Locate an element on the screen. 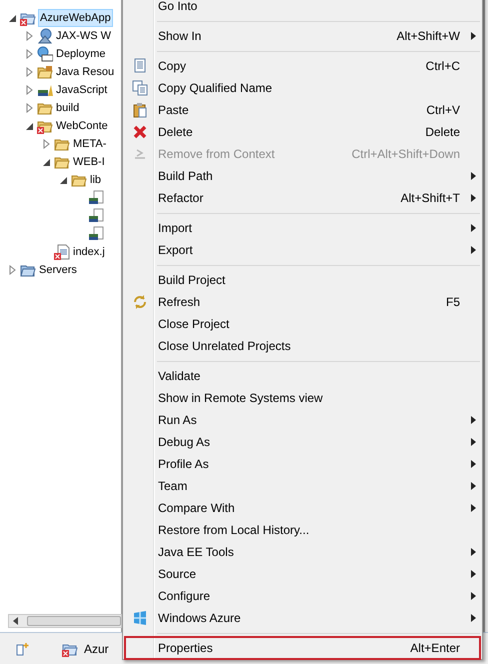 The width and height of the screenshot is (488, 664). horizontal-scrollbar is located at coordinates (65, 621).